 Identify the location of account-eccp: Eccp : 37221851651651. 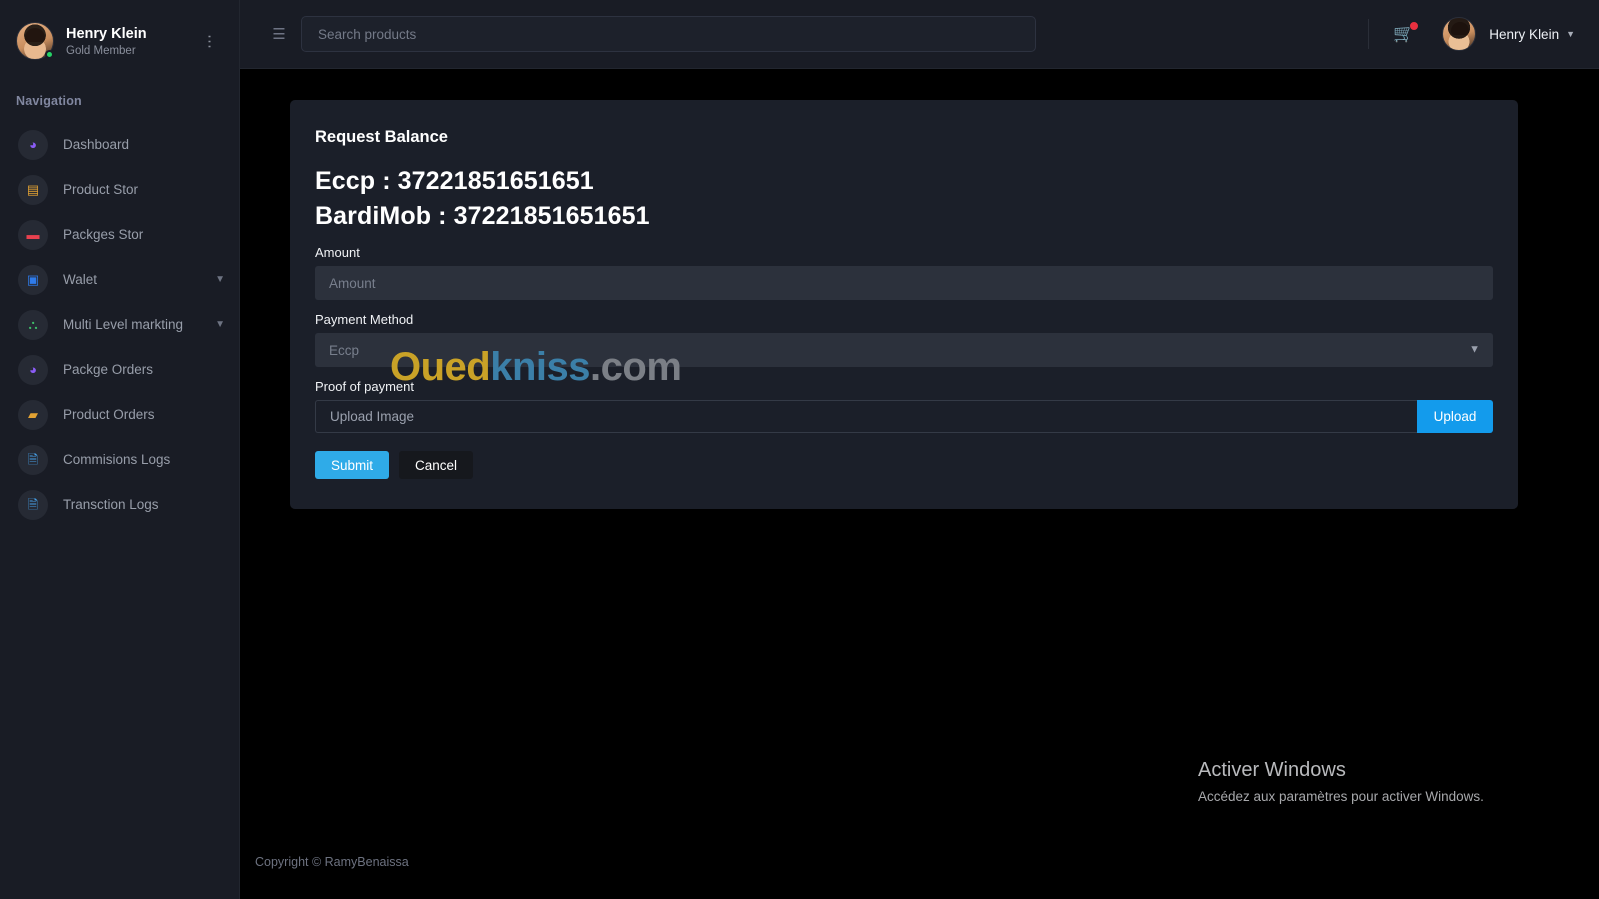
(454, 181).